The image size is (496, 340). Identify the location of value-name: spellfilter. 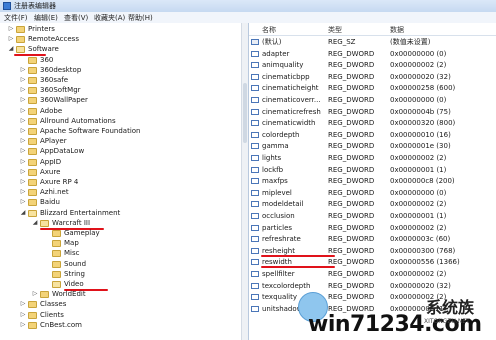
(278, 274).